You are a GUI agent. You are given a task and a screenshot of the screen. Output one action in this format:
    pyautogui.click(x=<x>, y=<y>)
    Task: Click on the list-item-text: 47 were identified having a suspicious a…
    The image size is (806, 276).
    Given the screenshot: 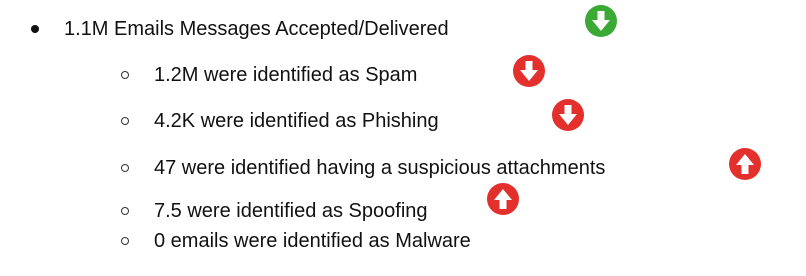 What is the action you would take?
    pyautogui.click(x=380, y=168)
    